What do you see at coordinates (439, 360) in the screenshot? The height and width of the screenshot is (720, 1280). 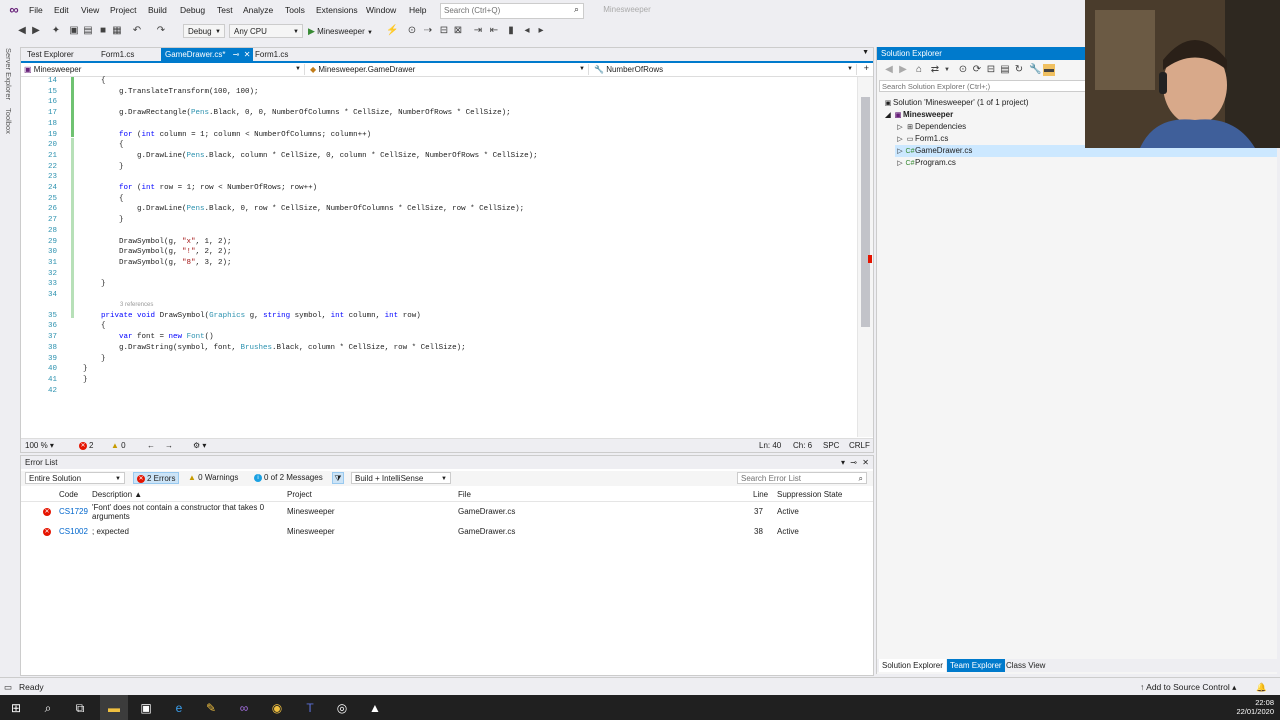 I see `code-line: 39 }` at bounding box center [439, 360].